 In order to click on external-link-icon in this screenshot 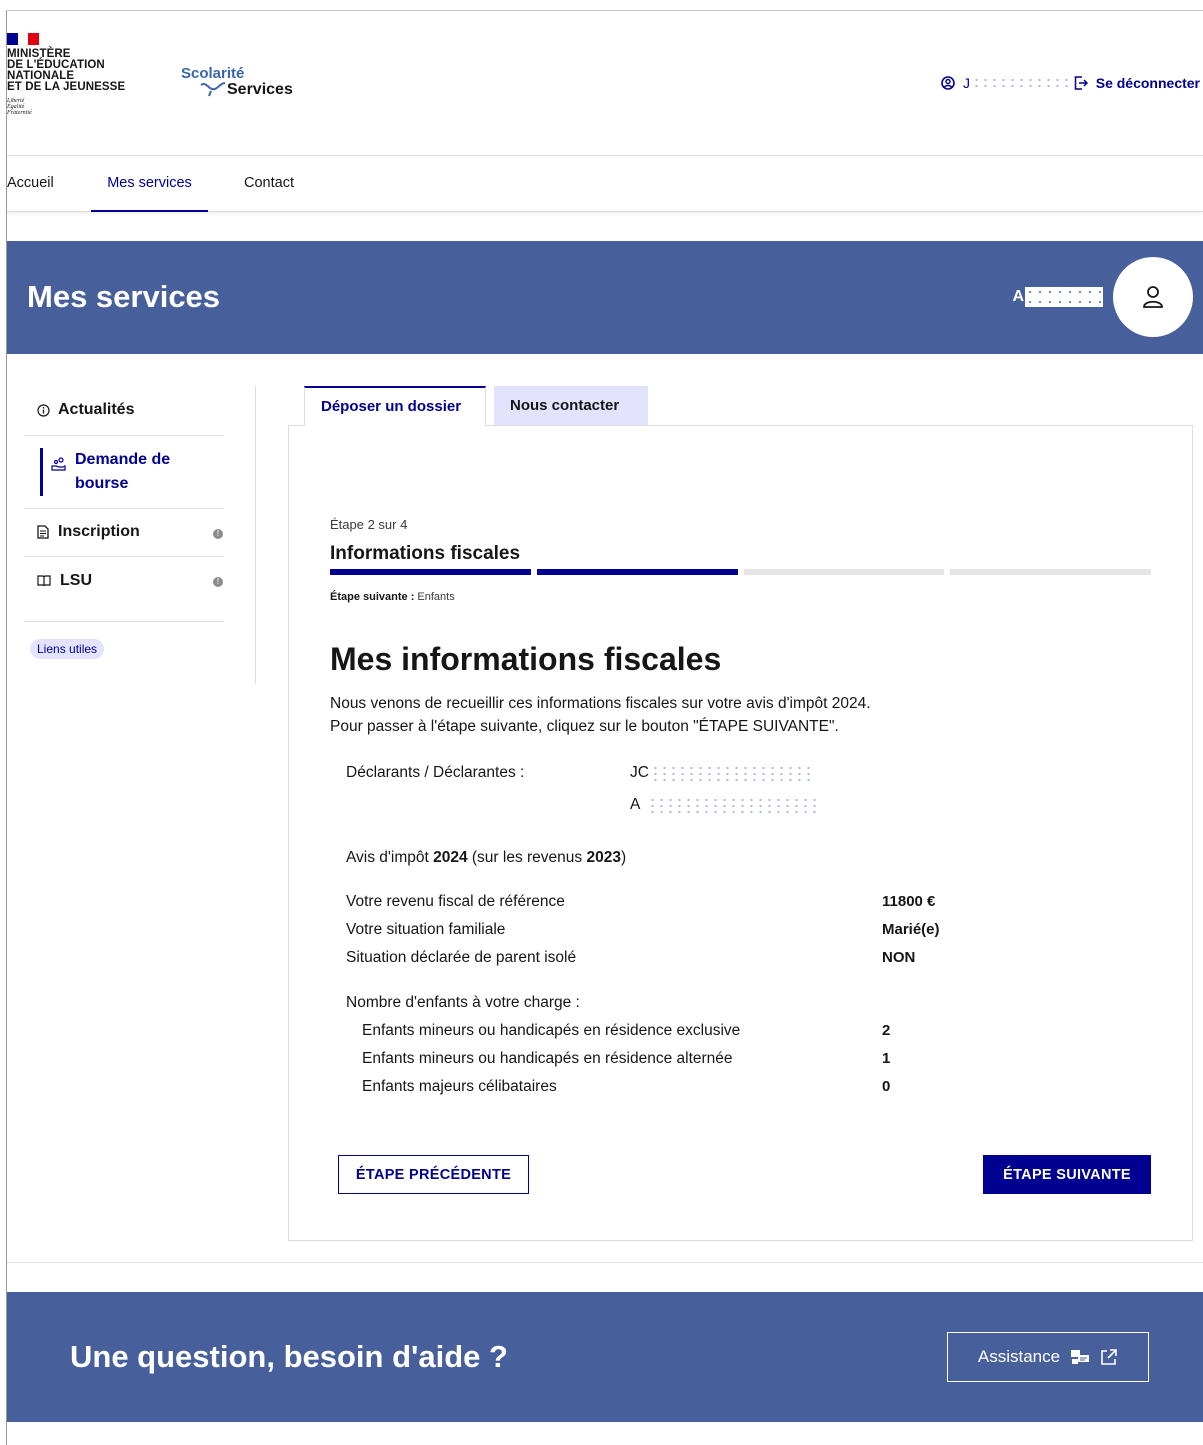, I will do `click(1109, 1357)`.